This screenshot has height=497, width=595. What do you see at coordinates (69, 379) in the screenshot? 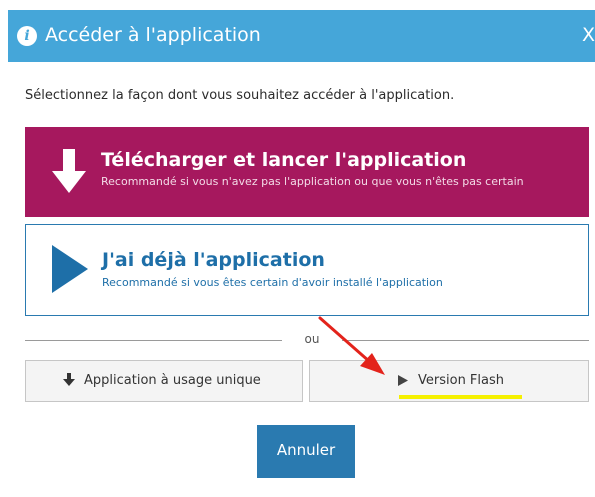
I see `download-icon` at bounding box center [69, 379].